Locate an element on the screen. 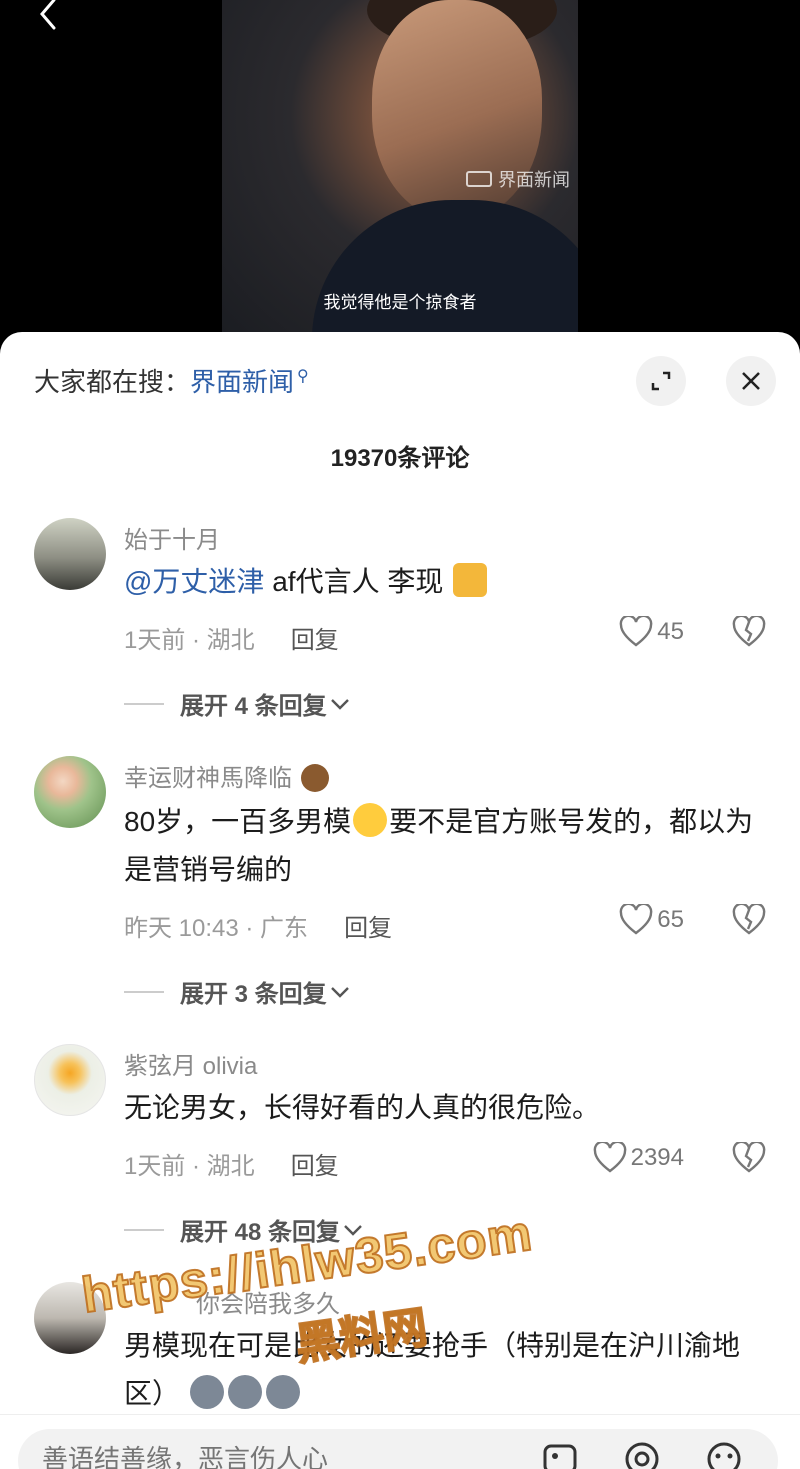  comment-meta: 昨天 10:43 · 广东 回复 is located at coordinates (258, 925).